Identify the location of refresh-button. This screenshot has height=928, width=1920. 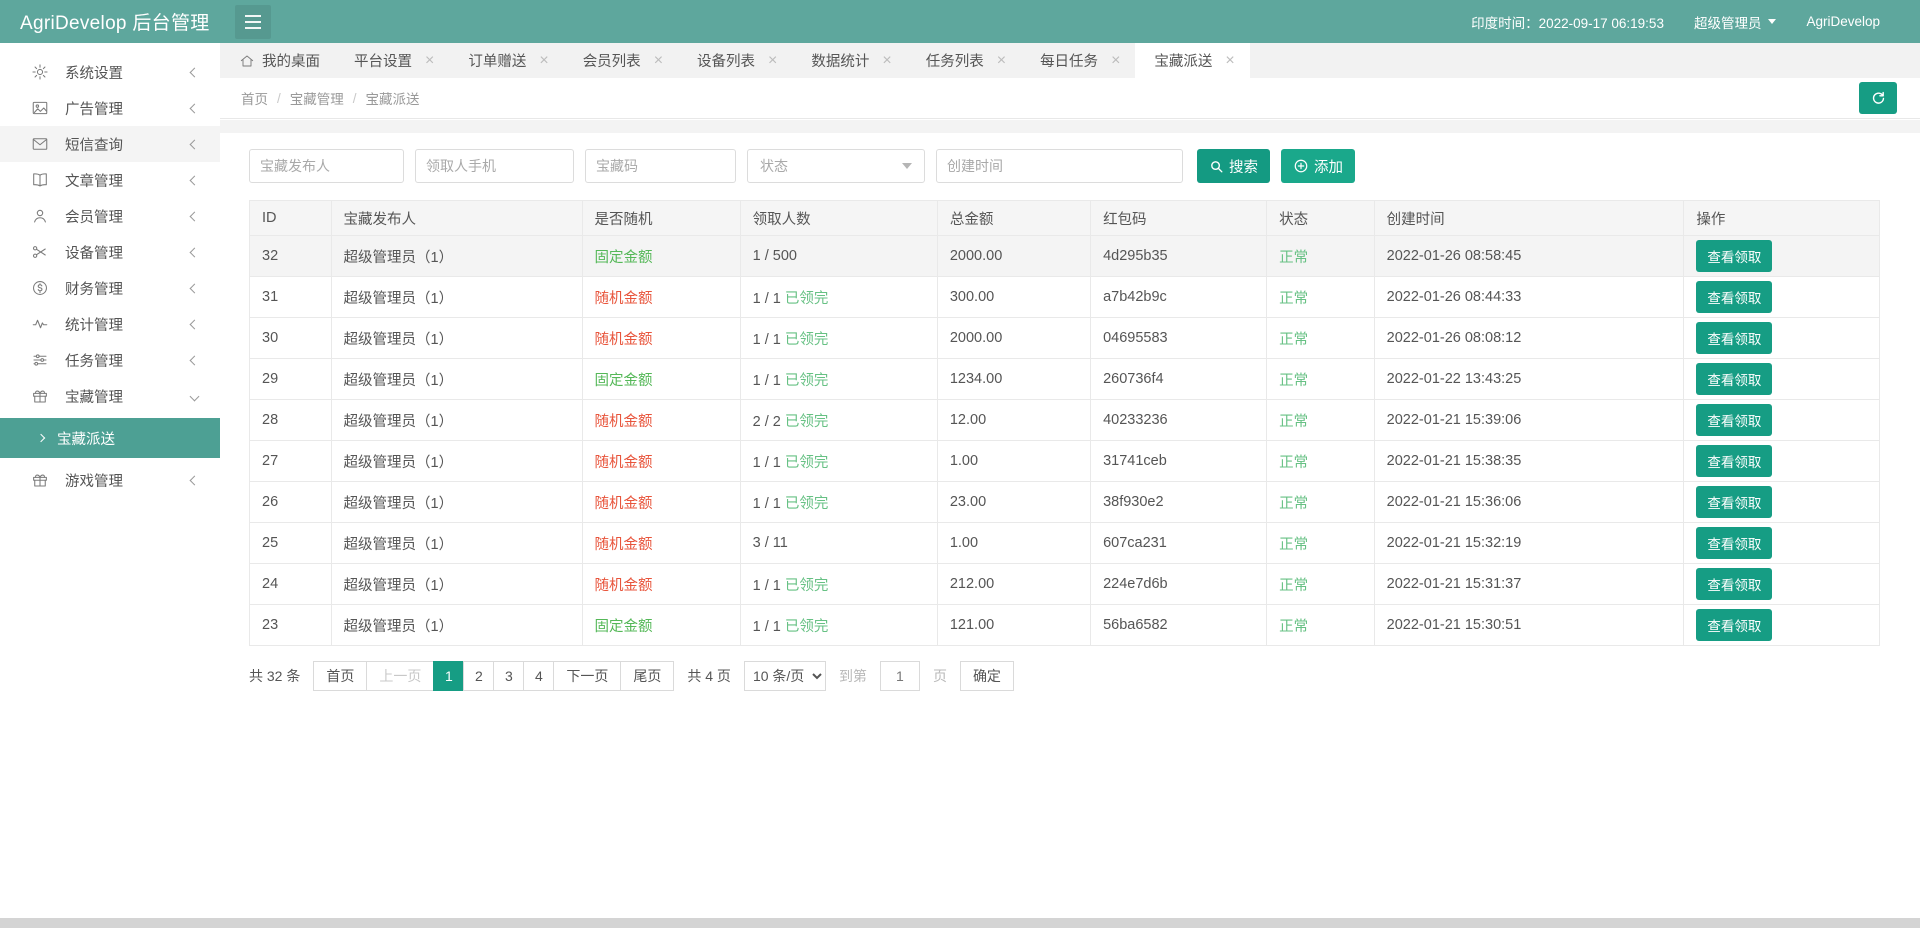
(1878, 98).